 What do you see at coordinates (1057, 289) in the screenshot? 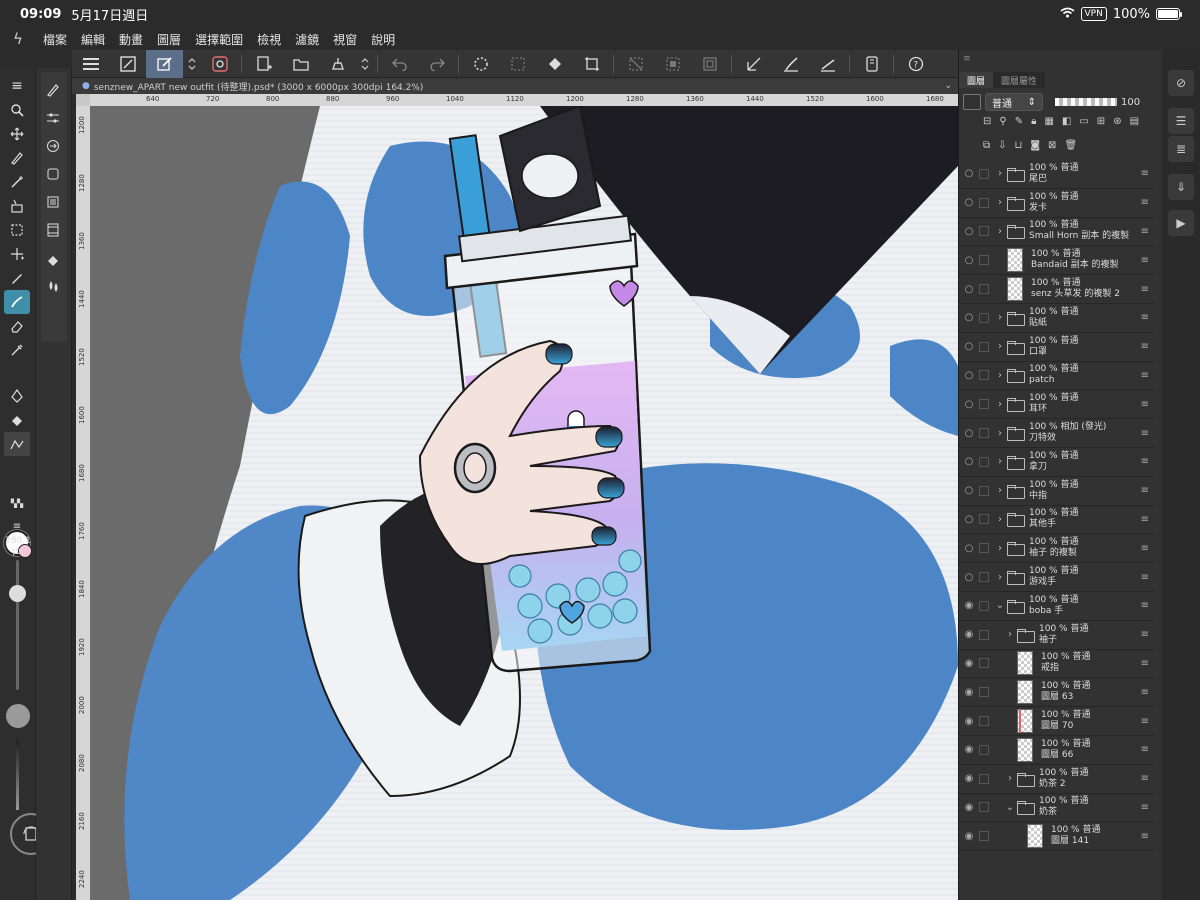
I see `layer-row: ○ 100 % 普通 senz 头草发 的複製 2 ≡` at bounding box center [1057, 289].